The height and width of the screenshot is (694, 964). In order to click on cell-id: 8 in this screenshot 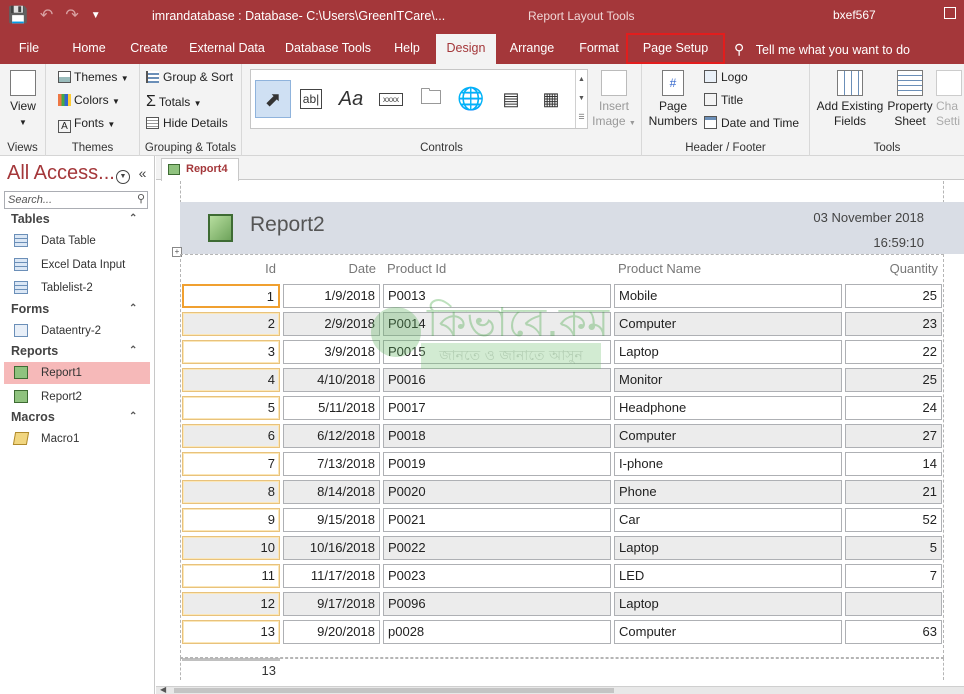, I will do `click(231, 492)`.